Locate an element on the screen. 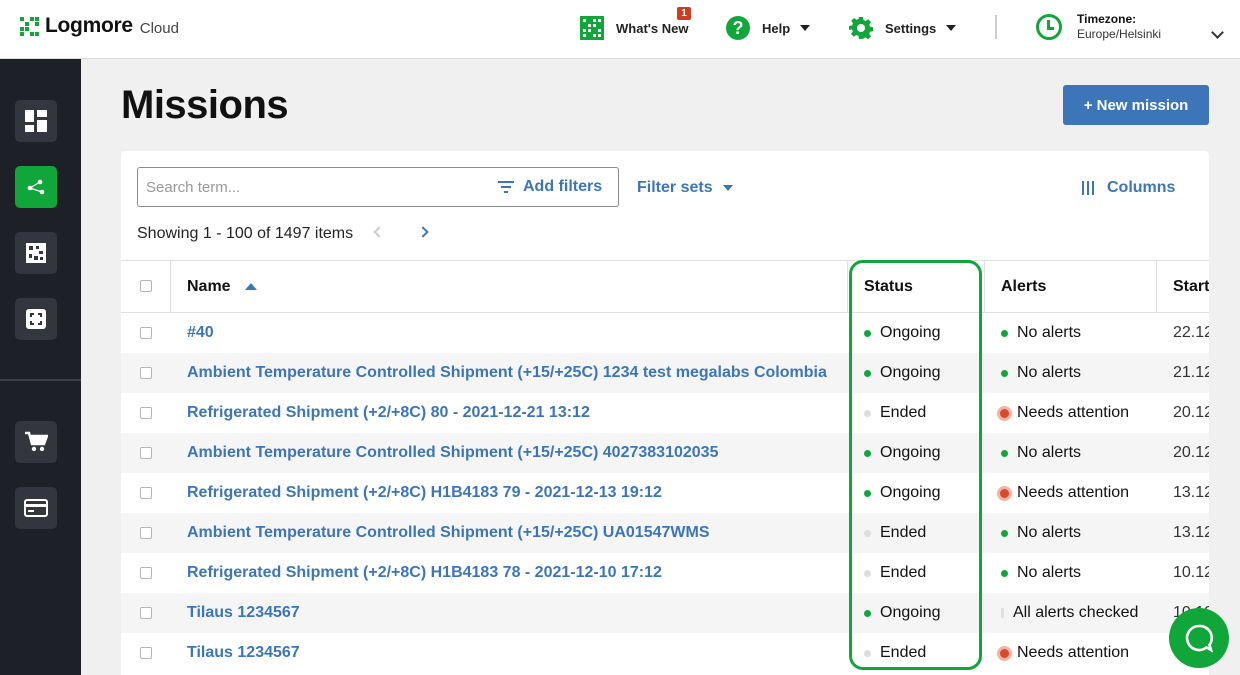 The width and height of the screenshot is (1240, 675). alerts-cell: All alerts checked is located at coordinates (1069, 613).